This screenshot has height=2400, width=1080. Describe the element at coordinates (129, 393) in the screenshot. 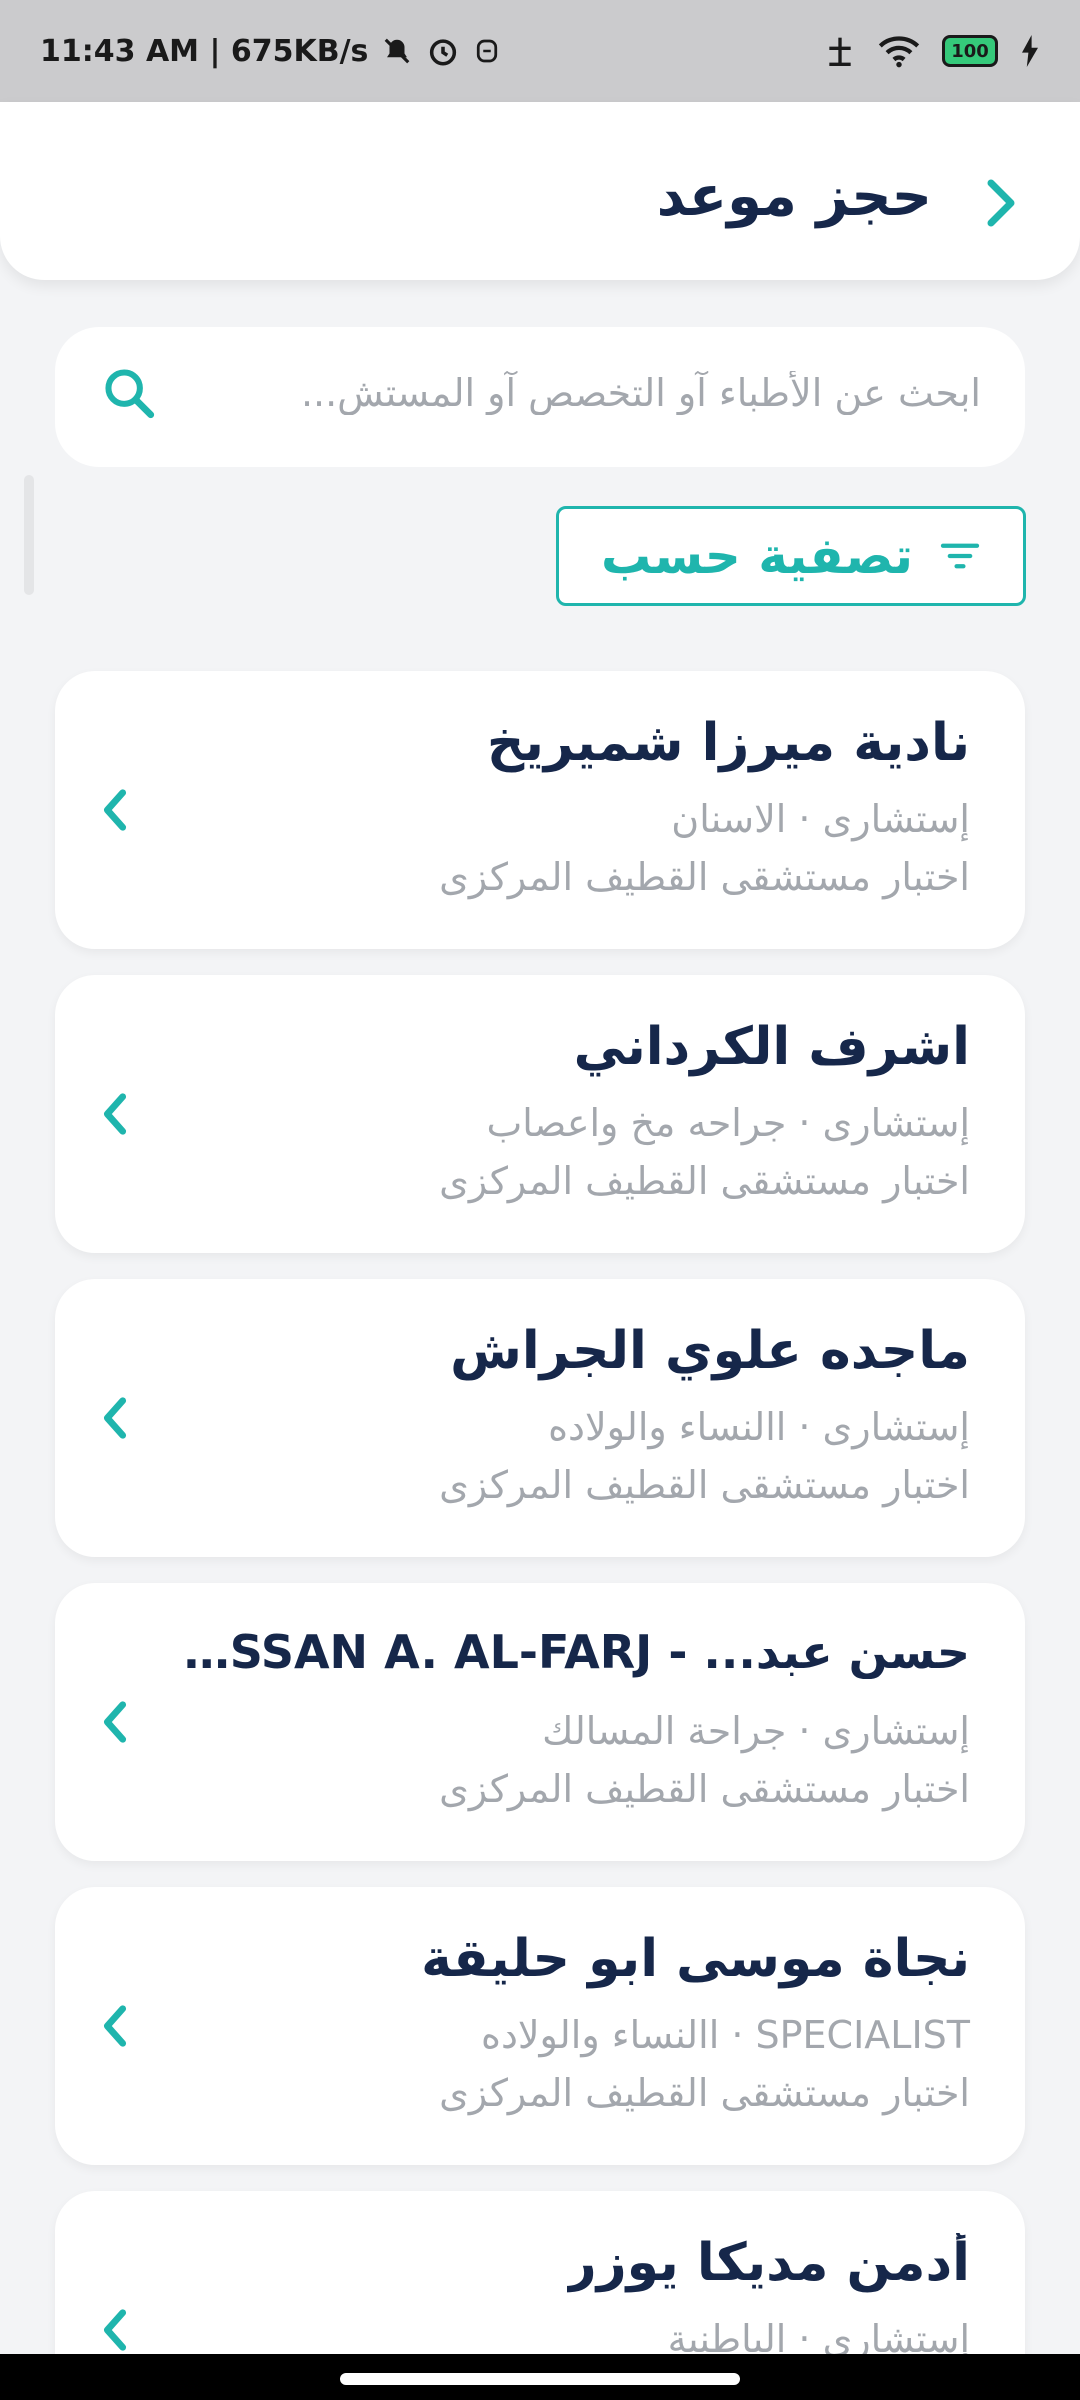

I see `search-icon` at that location.